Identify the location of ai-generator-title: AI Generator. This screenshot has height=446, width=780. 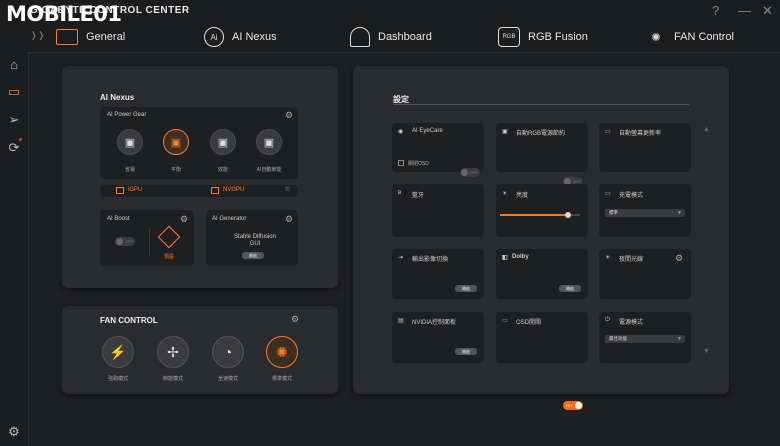
(229, 219).